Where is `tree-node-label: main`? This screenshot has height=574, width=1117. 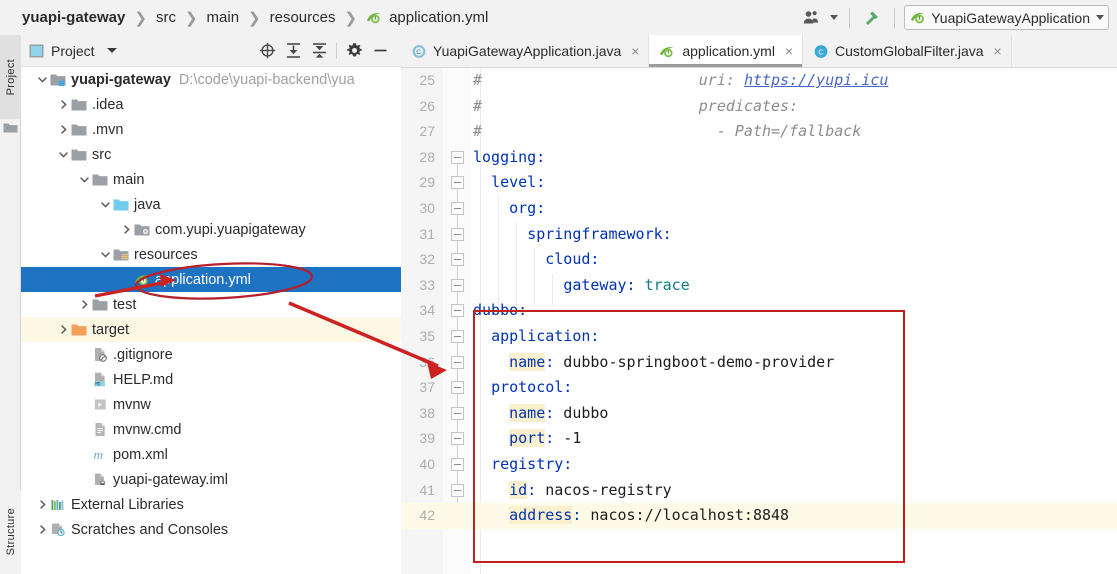 tree-node-label: main is located at coordinates (129, 179).